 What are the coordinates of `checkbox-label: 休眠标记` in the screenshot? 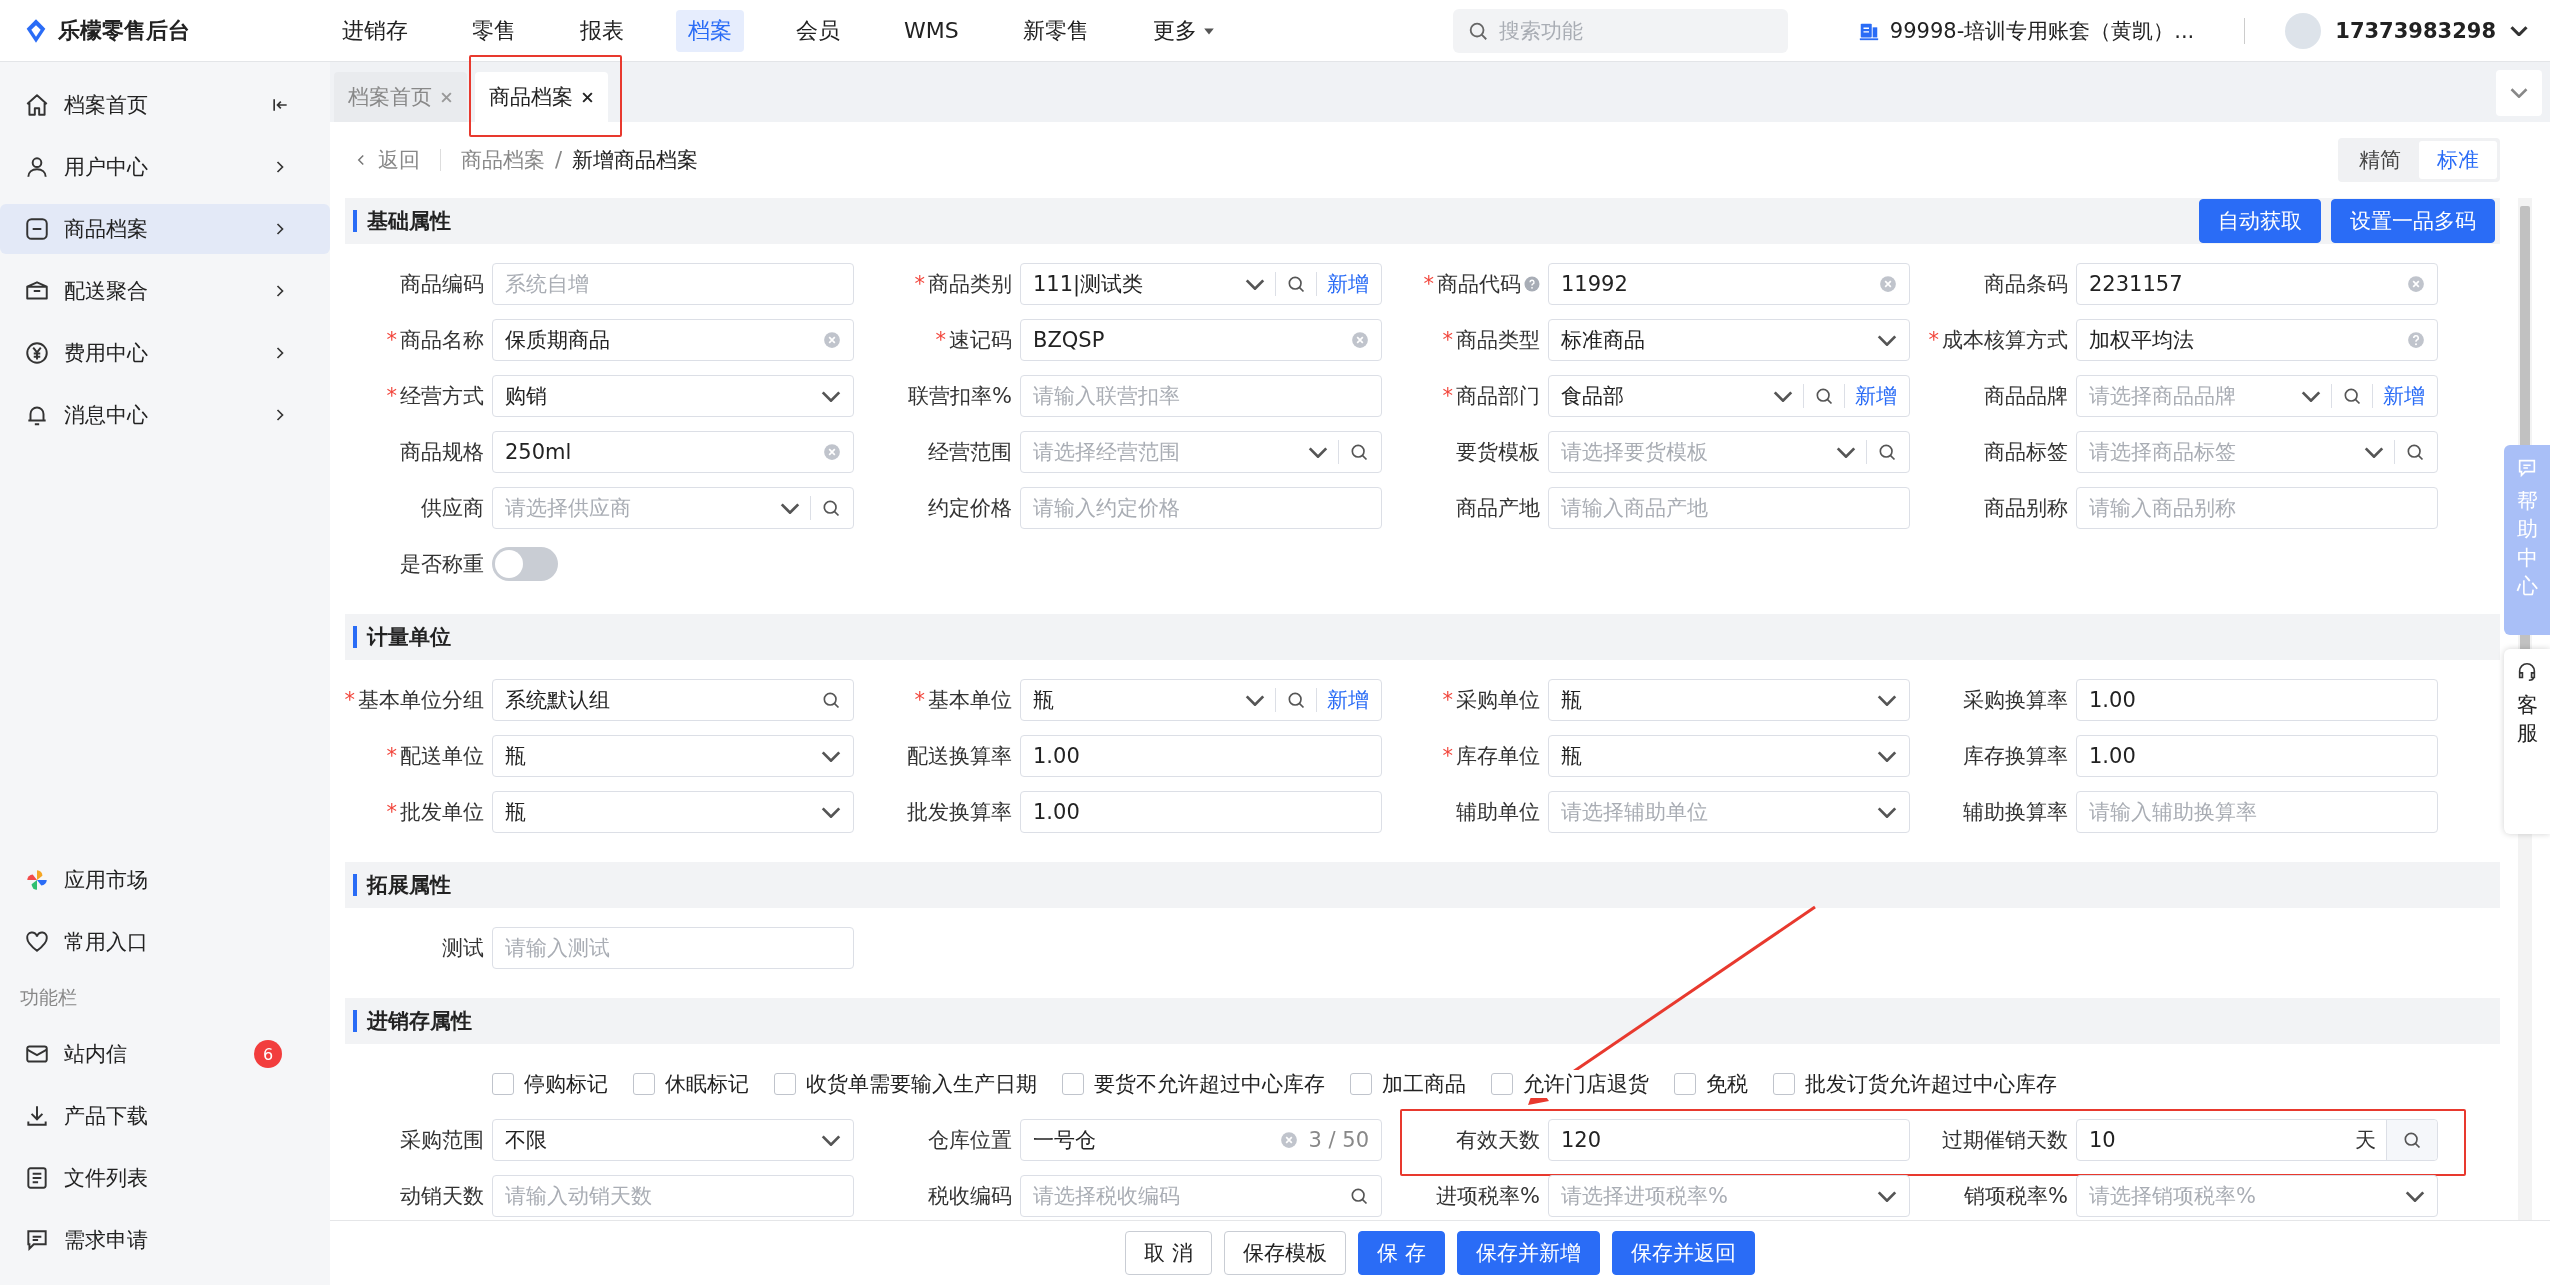 It's located at (707, 1084).